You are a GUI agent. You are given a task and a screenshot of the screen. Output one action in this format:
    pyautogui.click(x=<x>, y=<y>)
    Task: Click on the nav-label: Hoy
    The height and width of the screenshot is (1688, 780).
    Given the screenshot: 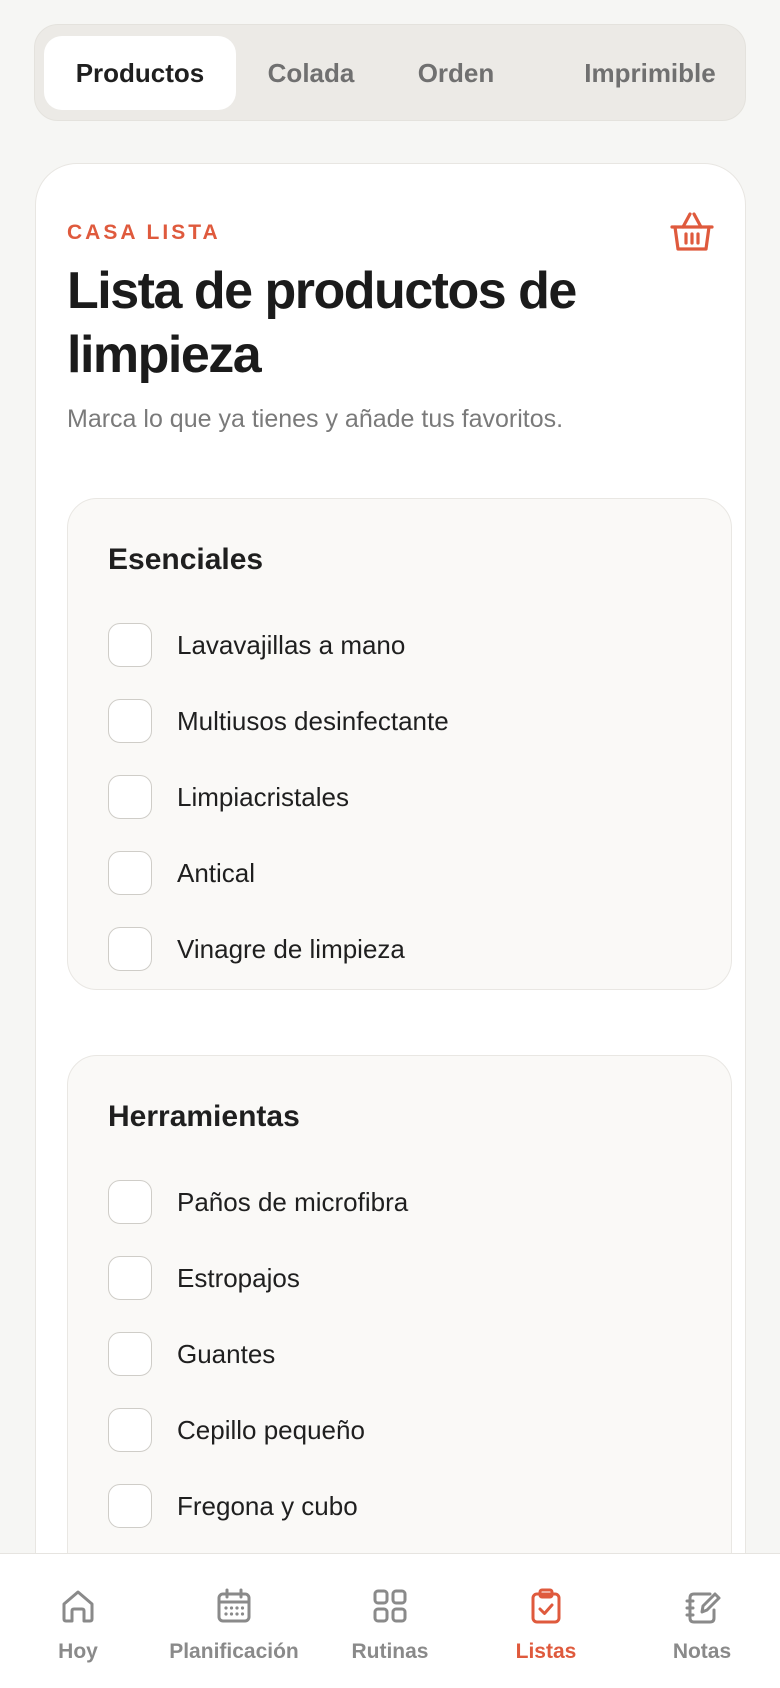 What is the action you would take?
    pyautogui.click(x=78, y=1651)
    